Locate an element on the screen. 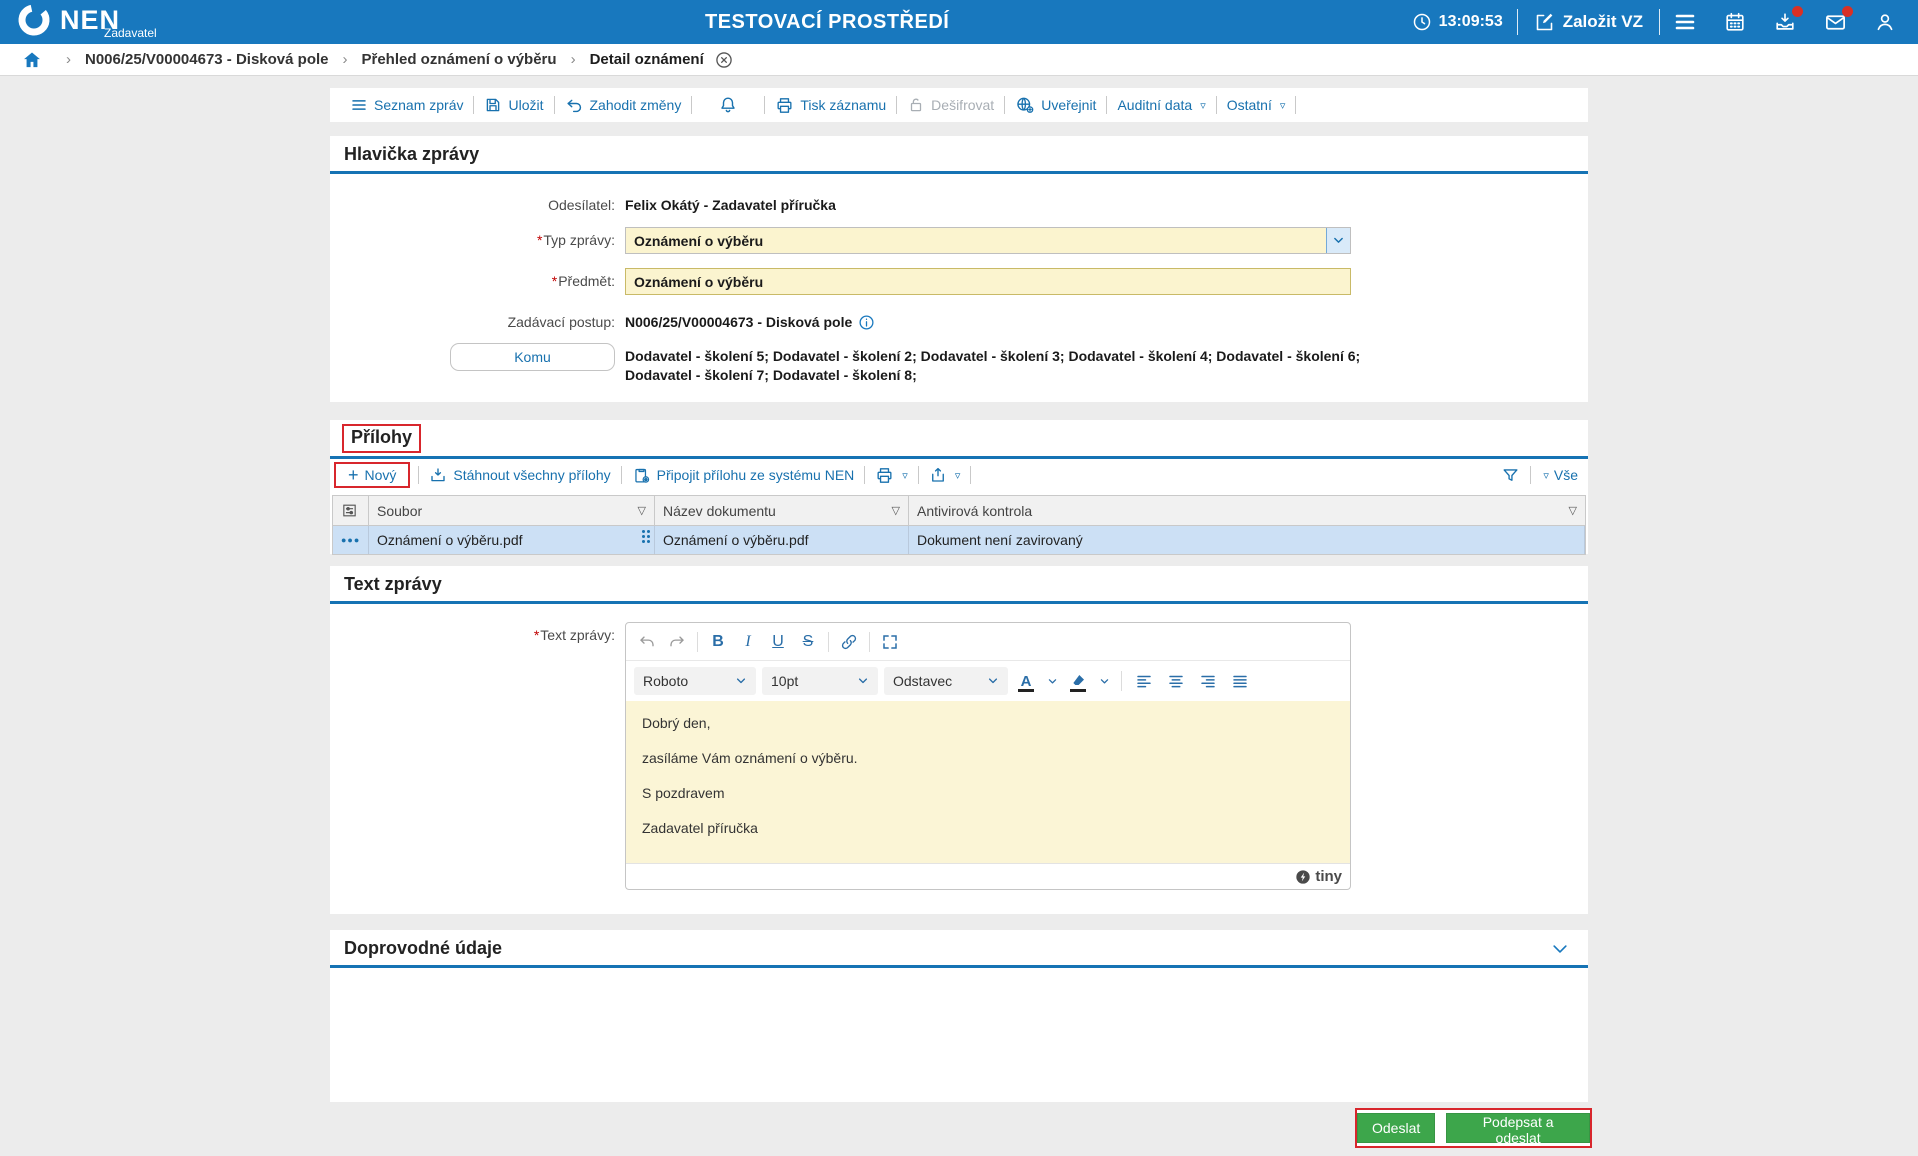 The image size is (1918, 1156). justify-icon is located at coordinates (1240, 681).